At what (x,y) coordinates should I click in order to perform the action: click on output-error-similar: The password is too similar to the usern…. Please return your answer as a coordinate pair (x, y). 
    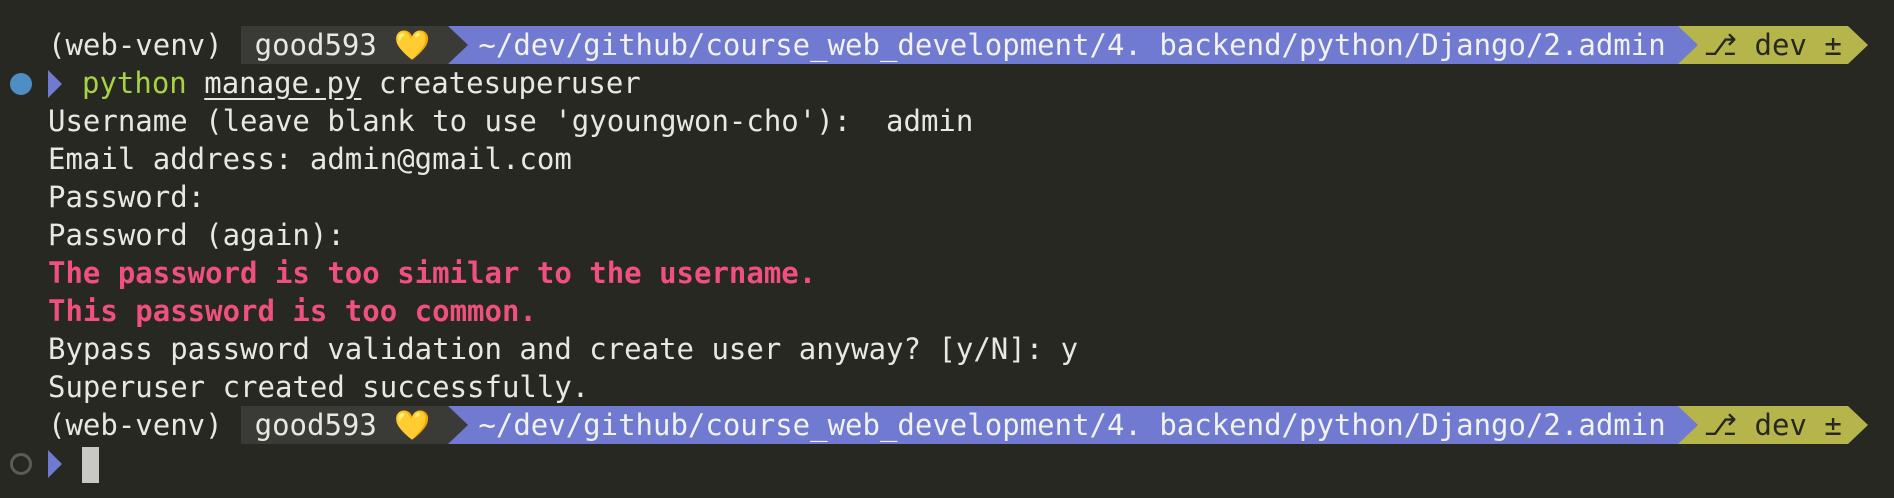
    Looking at the image, I should click on (432, 273).